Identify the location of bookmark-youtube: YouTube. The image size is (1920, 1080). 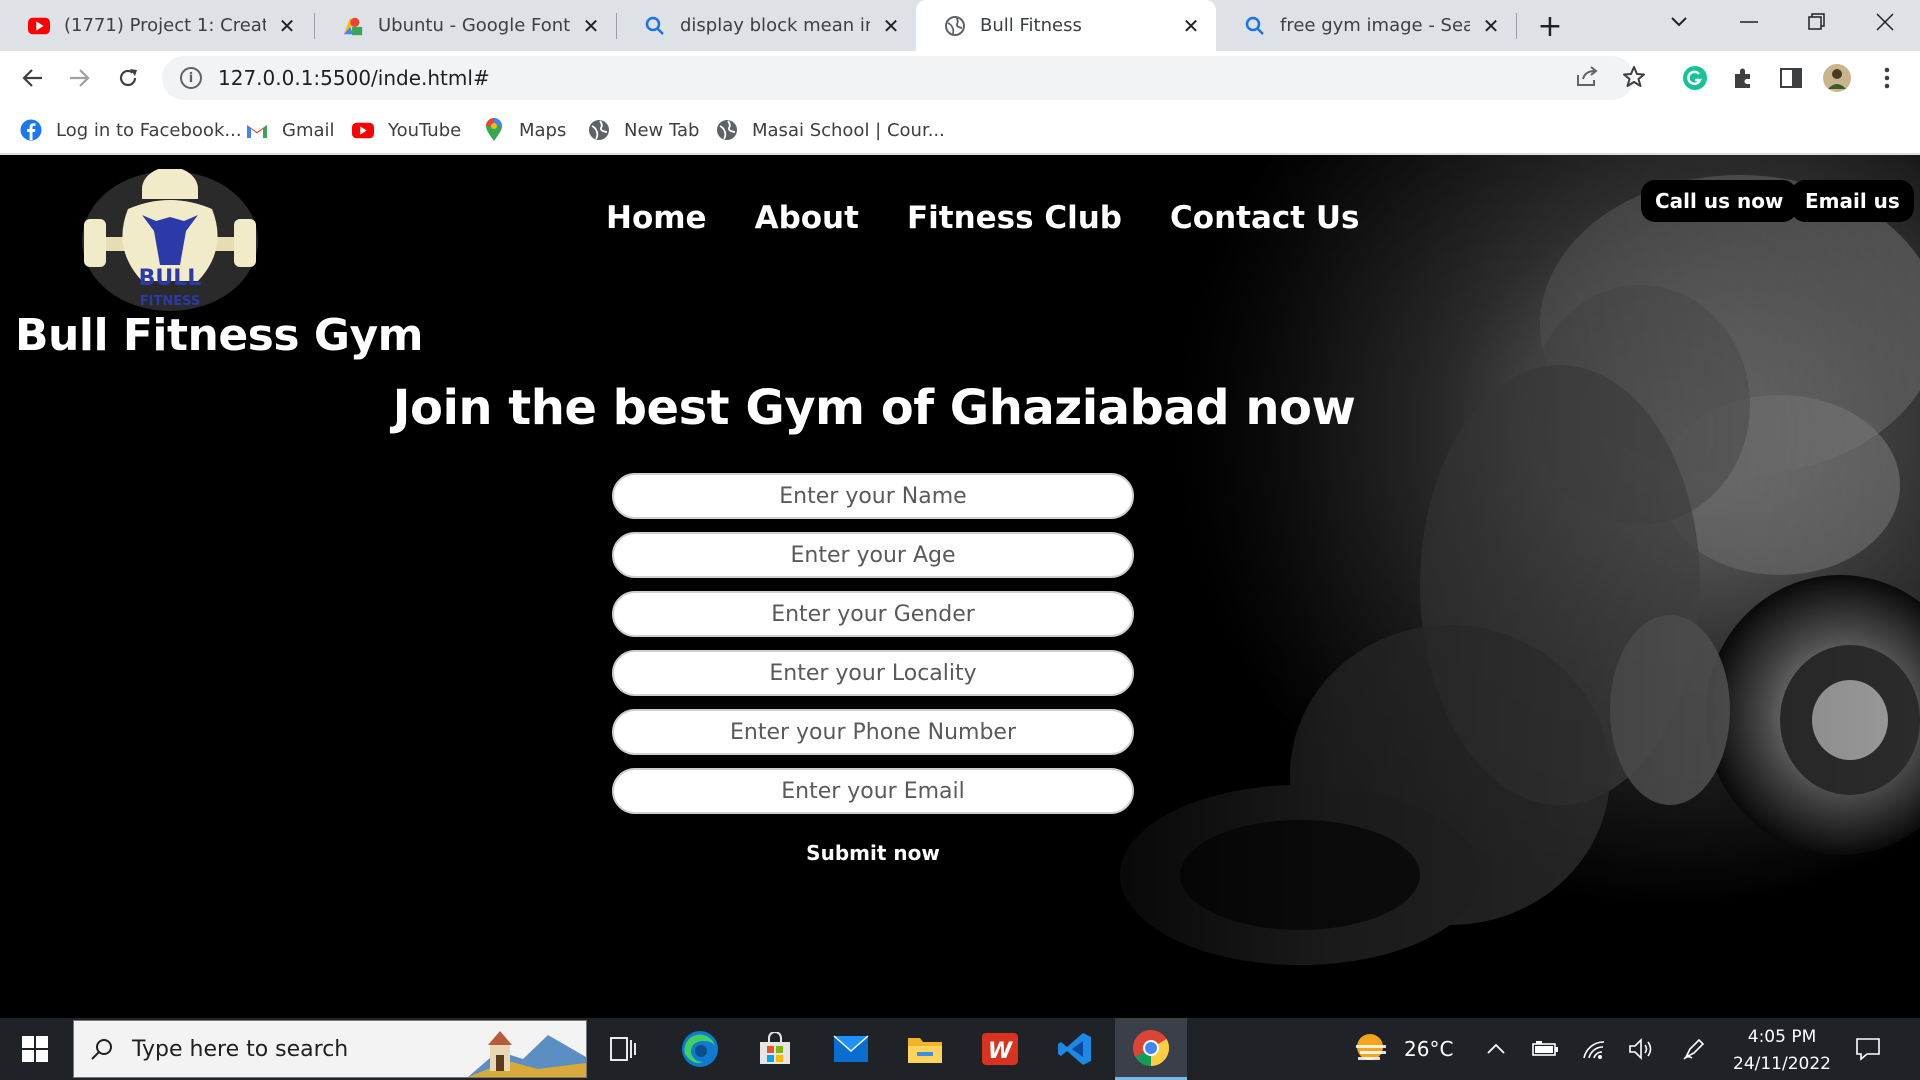
(406, 130).